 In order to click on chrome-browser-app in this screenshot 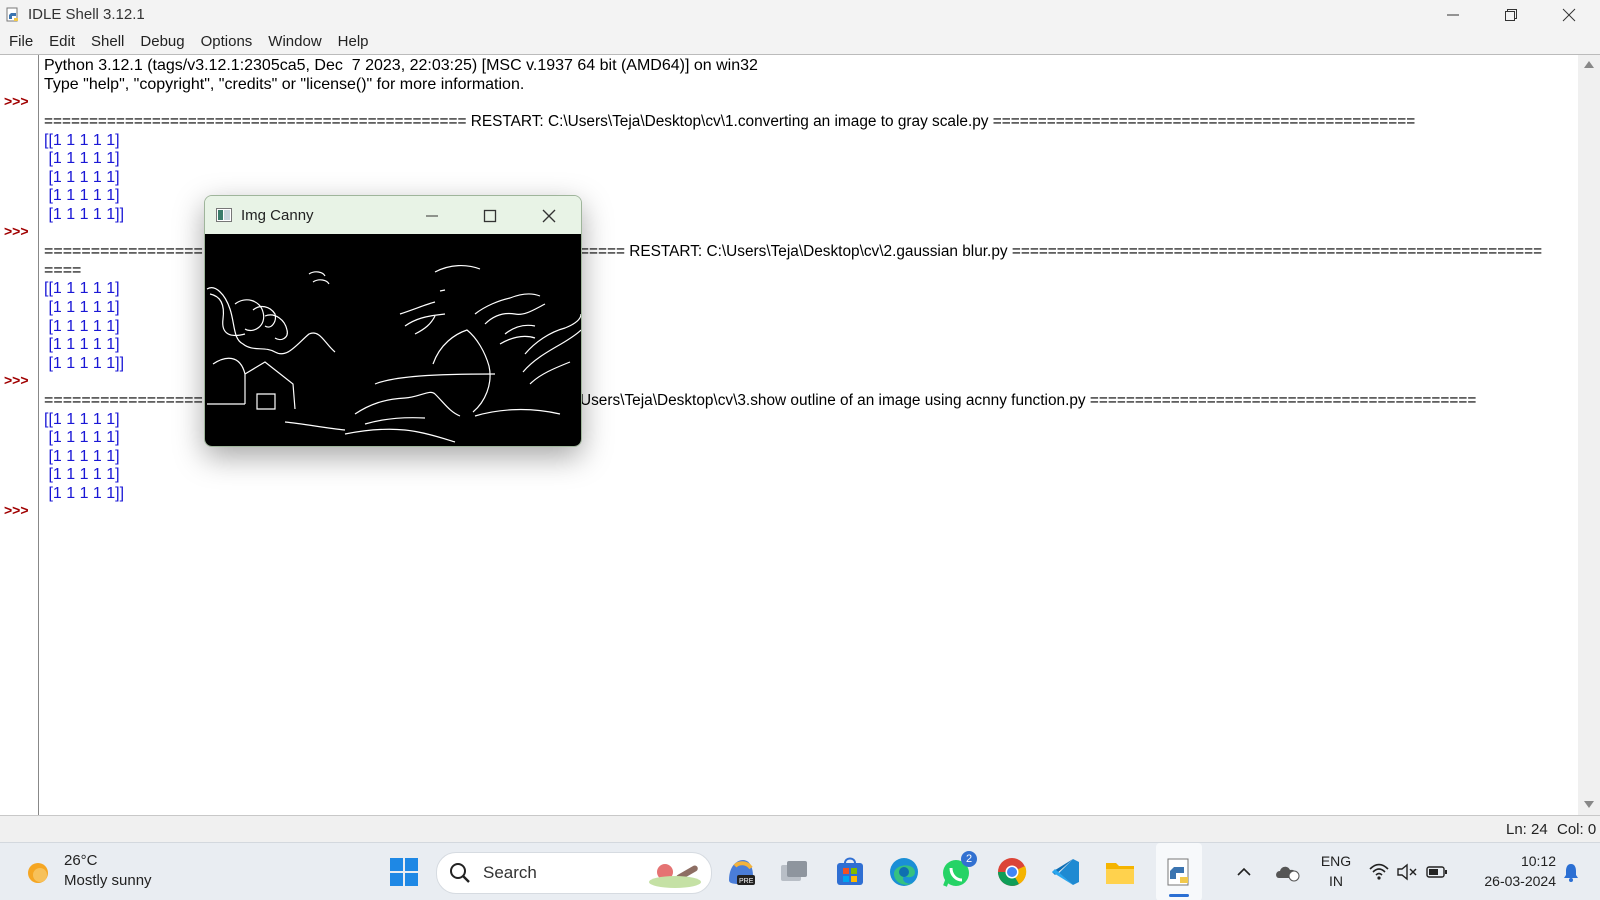, I will do `click(1012, 871)`.